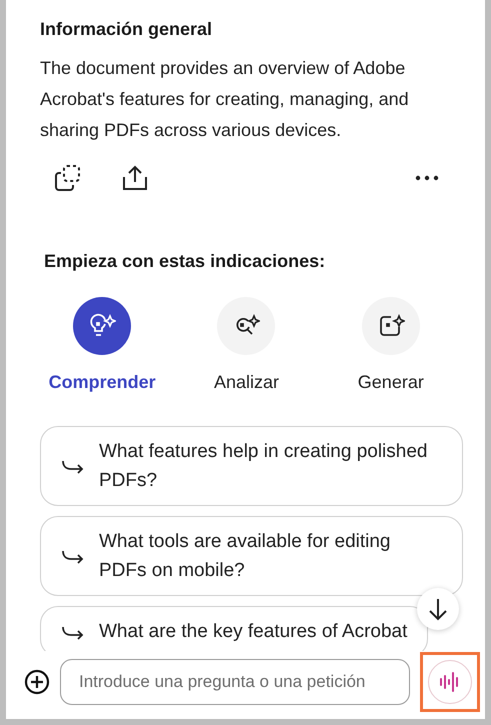  What do you see at coordinates (251, 466) in the screenshot?
I see `suggestion-chip: What features help in creating polished PDFs?` at bounding box center [251, 466].